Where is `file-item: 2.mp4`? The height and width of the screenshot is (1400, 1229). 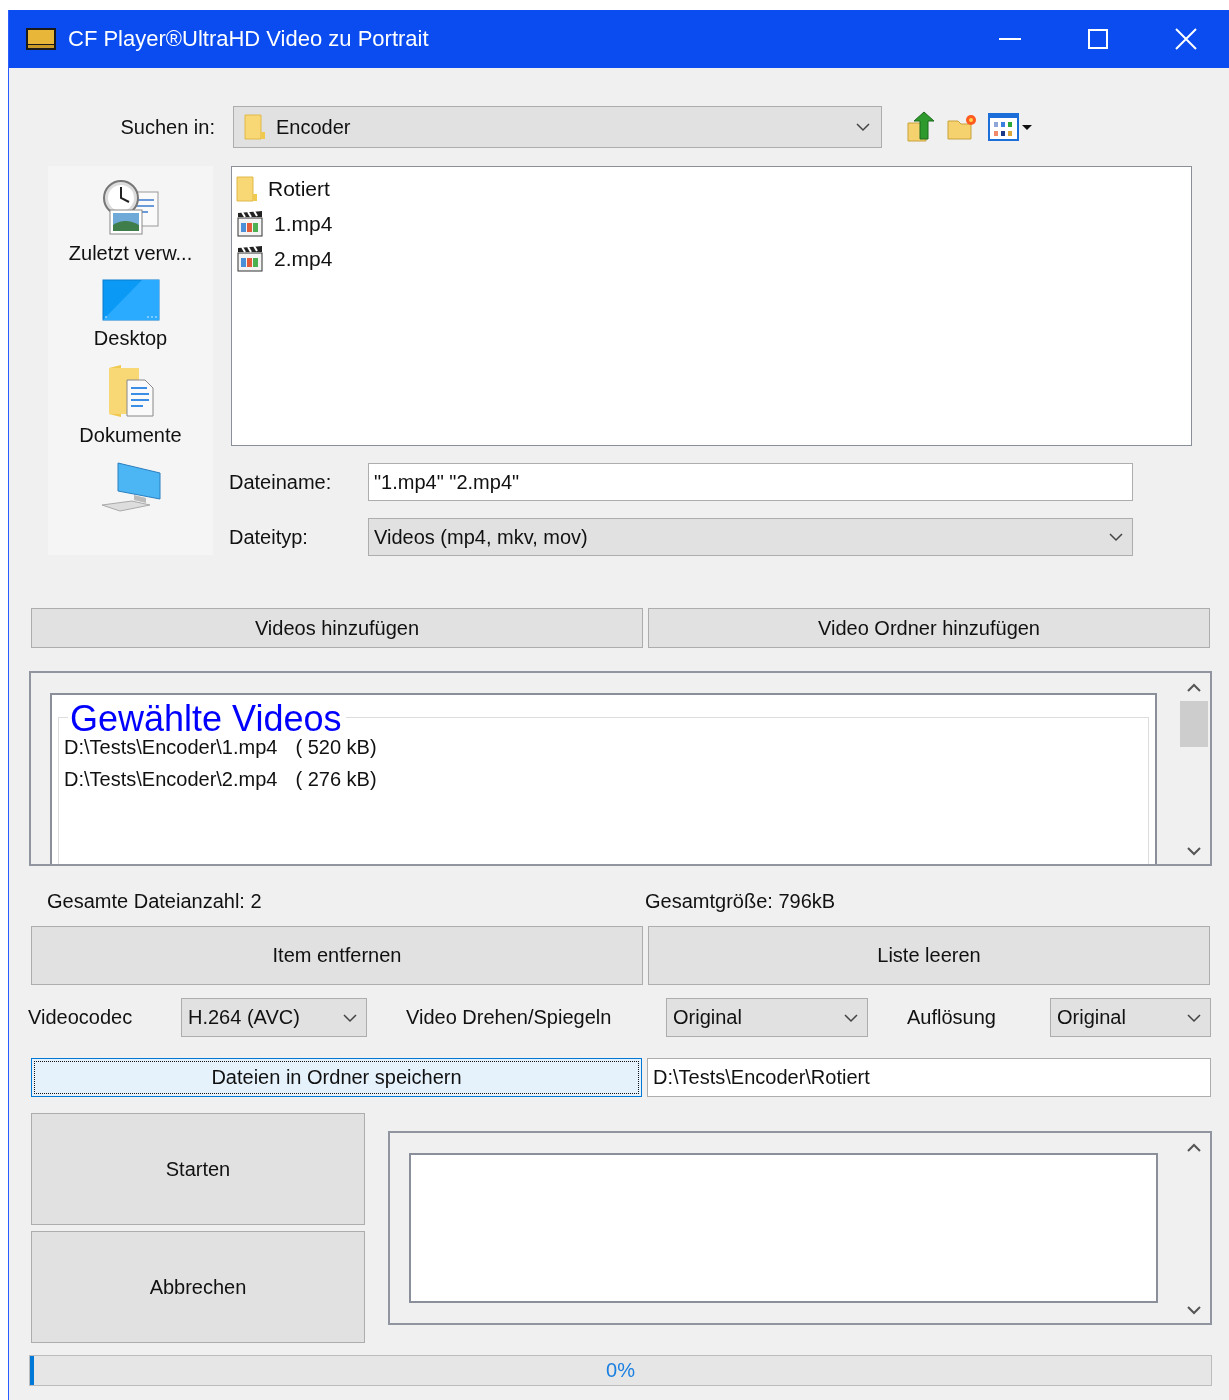 file-item: 2.mp4 is located at coordinates (284, 258).